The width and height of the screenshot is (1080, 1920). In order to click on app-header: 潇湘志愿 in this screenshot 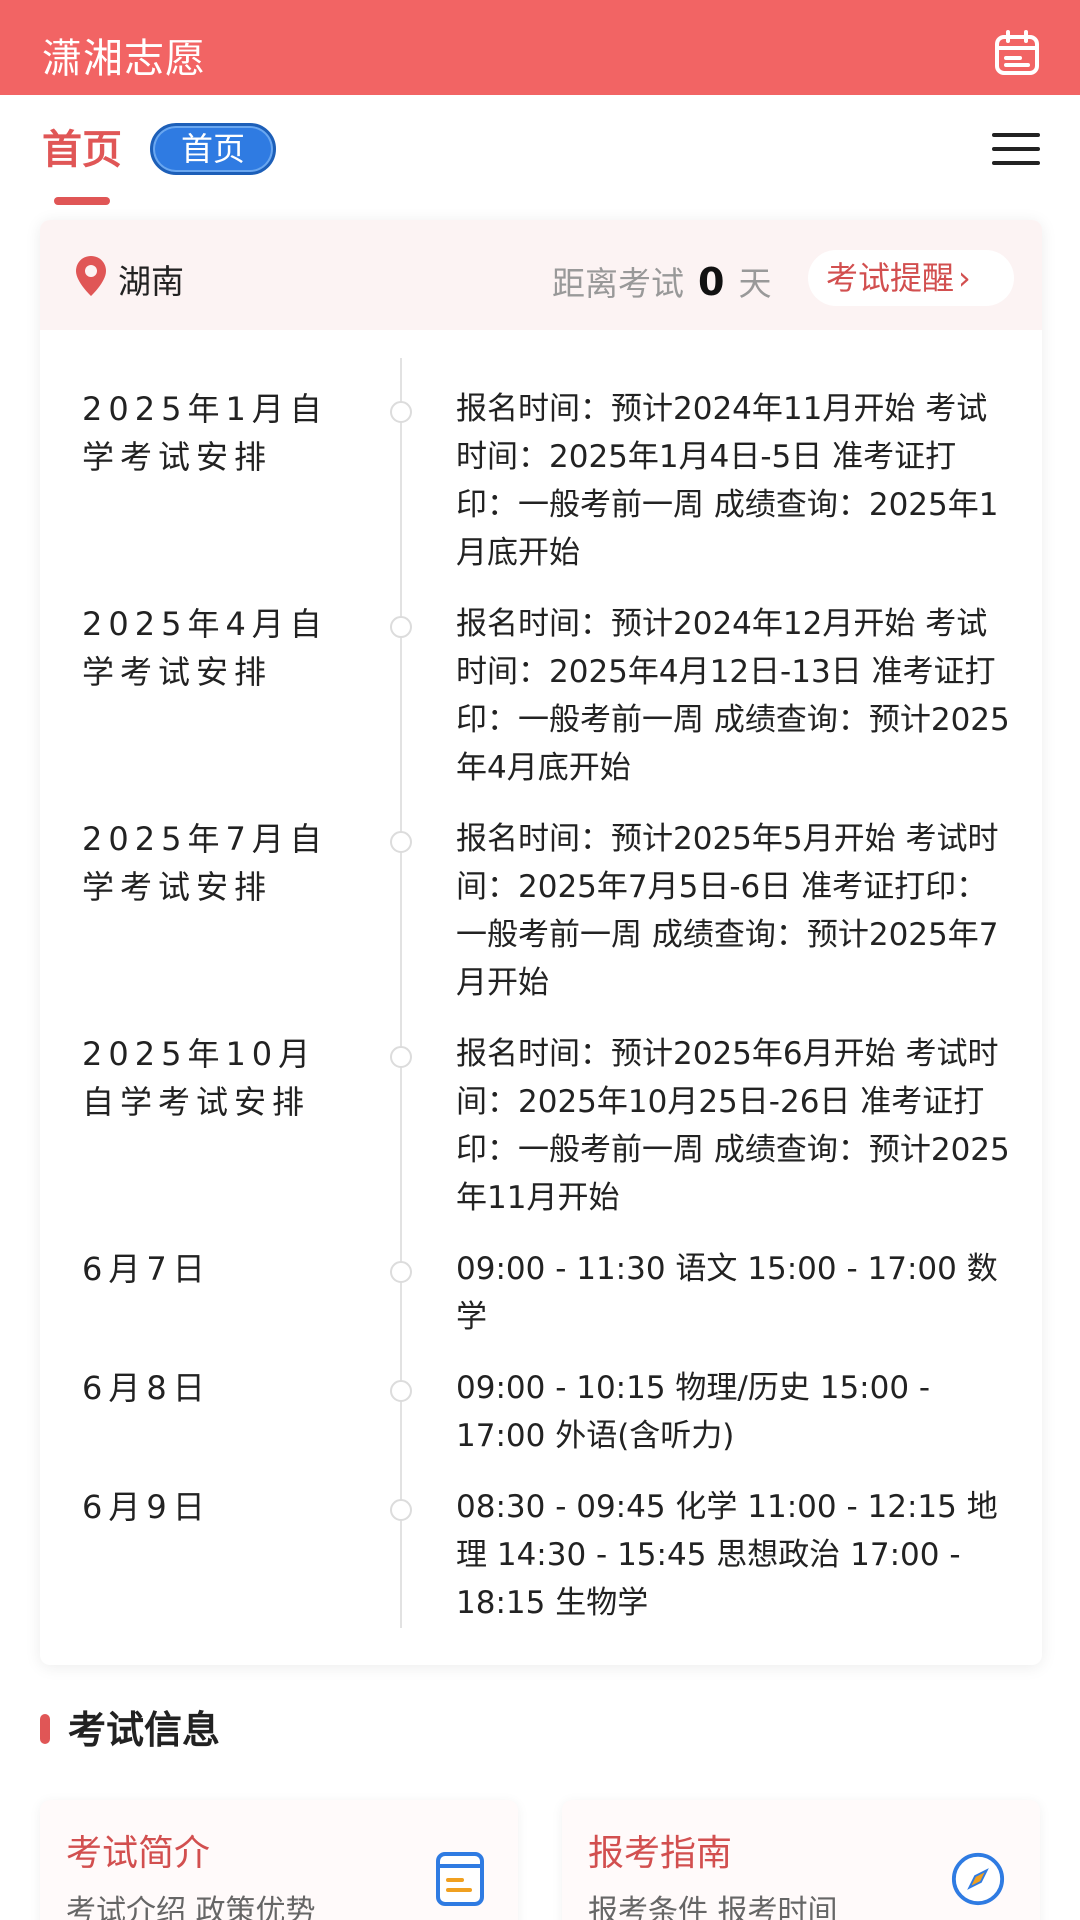, I will do `click(540, 47)`.